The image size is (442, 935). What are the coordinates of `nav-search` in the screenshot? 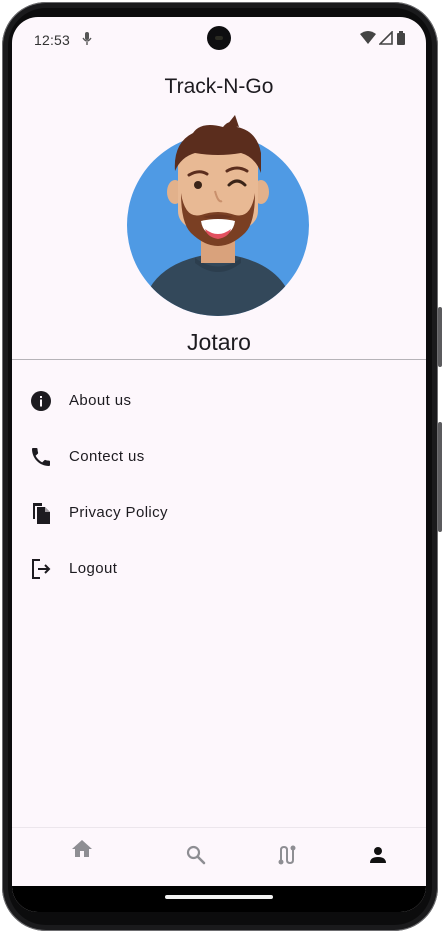 It's located at (196, 857).